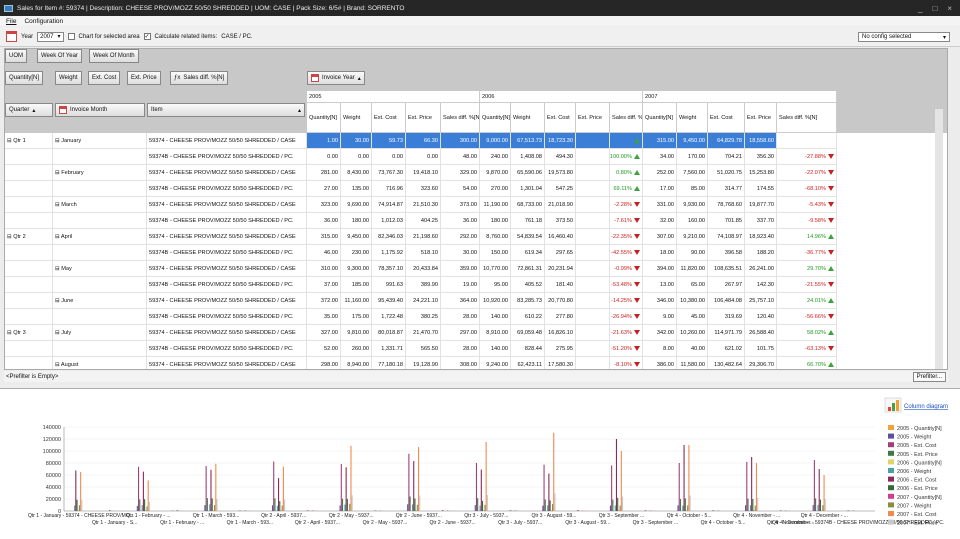 This screenshot has height=539, width=960. I want to click on value-cell: 8,940.00, so click(356, 363).